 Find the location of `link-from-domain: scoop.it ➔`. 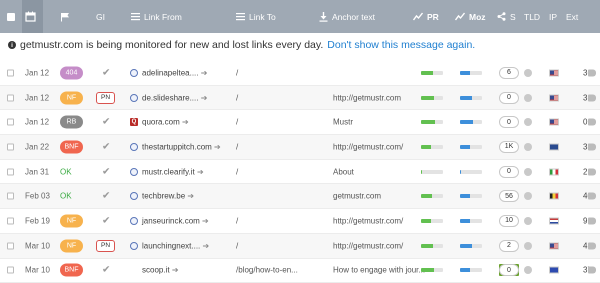

link-from-domain: scoop.it ➔ is located at coordinates (160, 270).